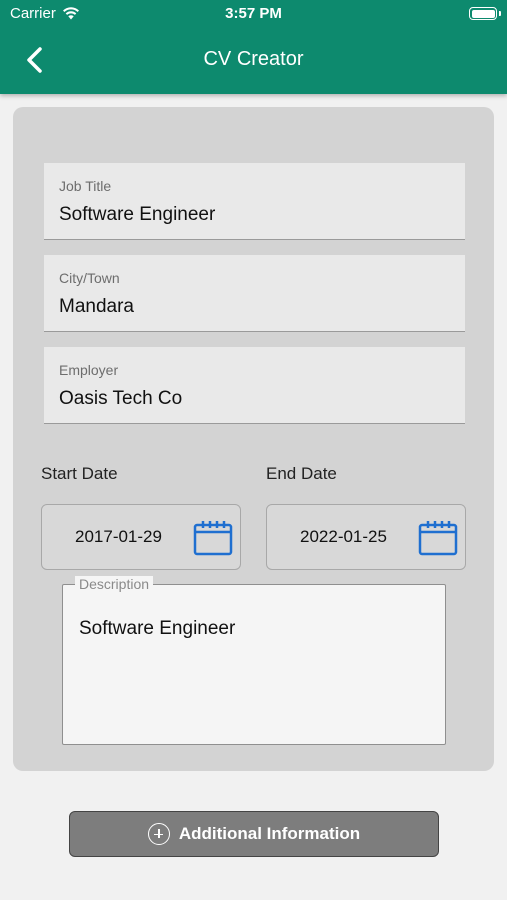 The height and width of the screenshot is (900, 507). Describe the element at coordinates (157, 629) in the screenshot. I see `description-value: Software Engineer` at that location.